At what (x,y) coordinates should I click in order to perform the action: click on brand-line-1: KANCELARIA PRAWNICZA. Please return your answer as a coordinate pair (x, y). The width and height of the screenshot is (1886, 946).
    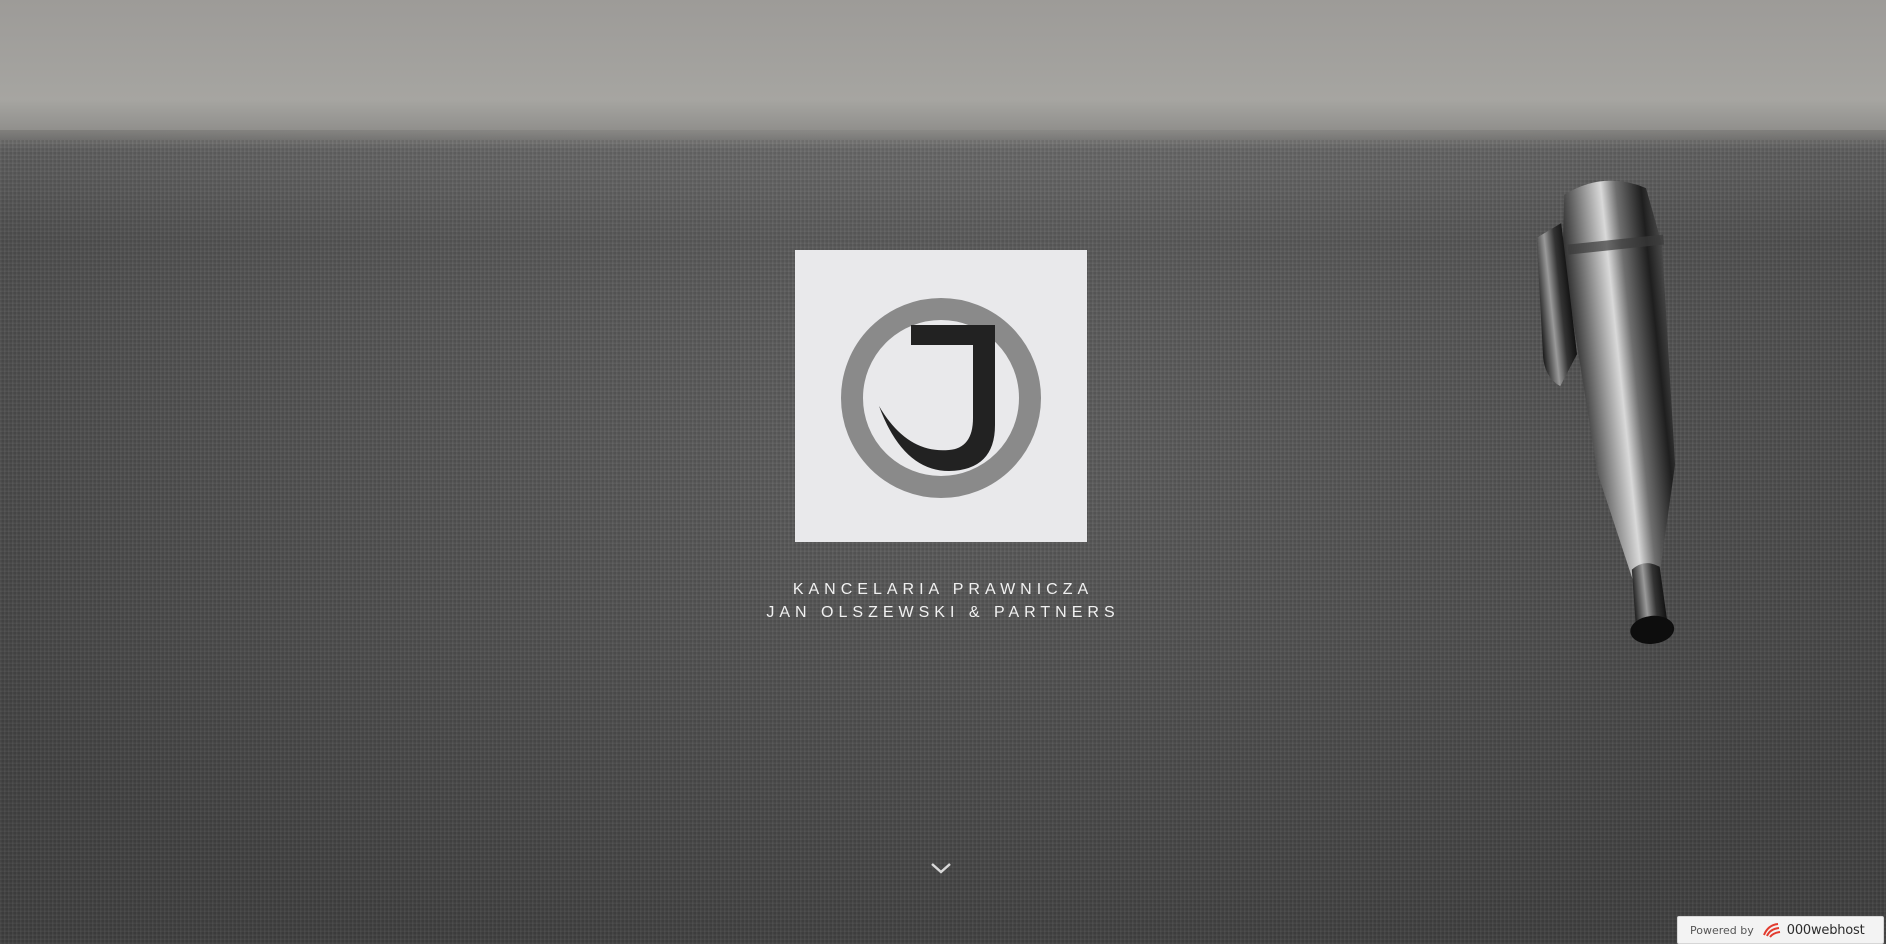
    Looking at the image, I should click on (943, 589).